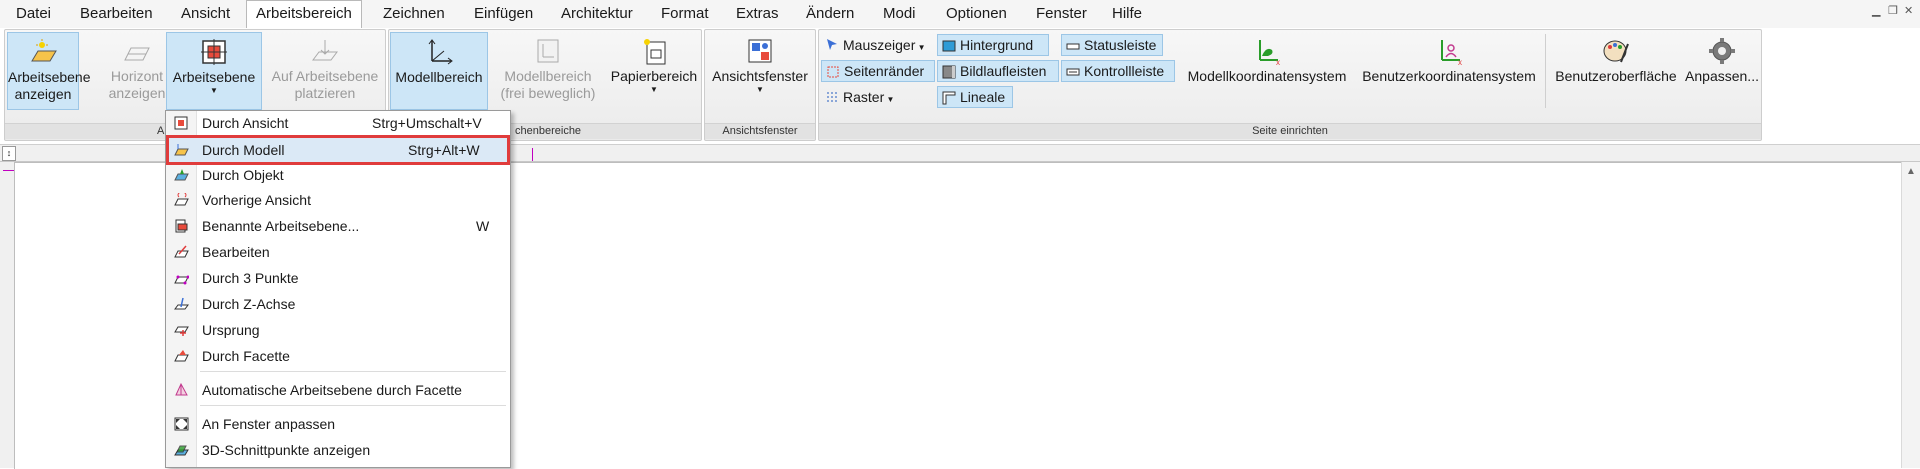  Describe the element at coordinates (245, 123) in the screenshot. I see `item-label: Durch Ansicht` at that location.